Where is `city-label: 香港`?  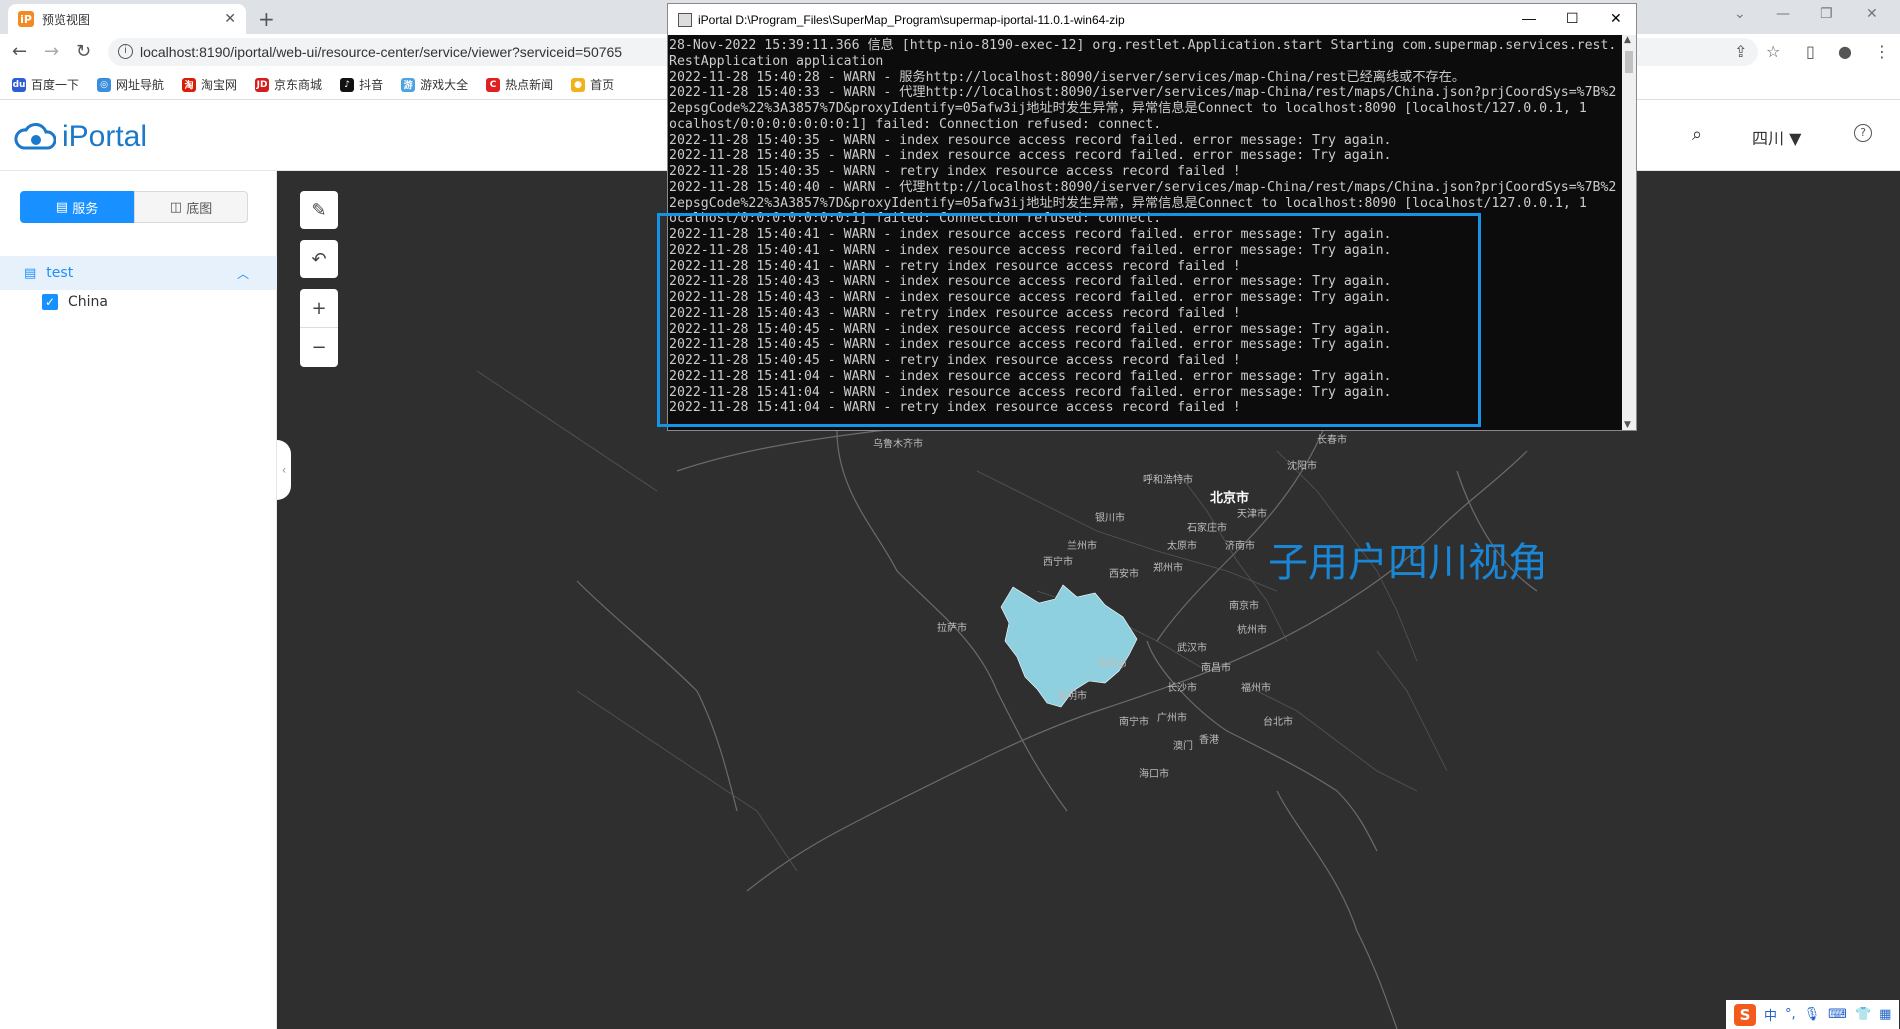
city-label: 香港 is located at coordinates (1209, 740).